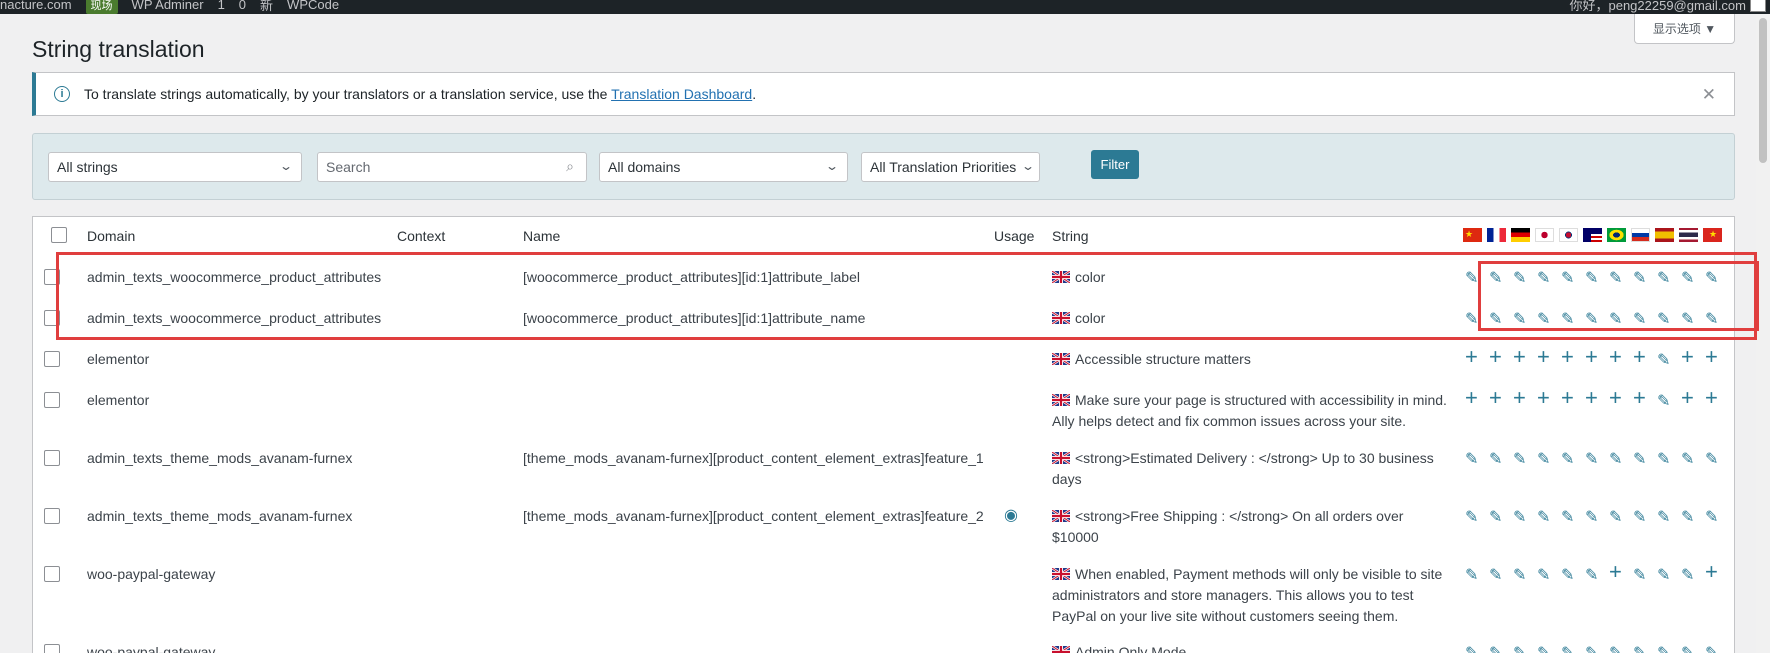 The width and height of the screenshot is (1770, 653). Describe the element at coordinates (221, 6) in the screenshot. I see `admin-bar-item: 1` at that location.